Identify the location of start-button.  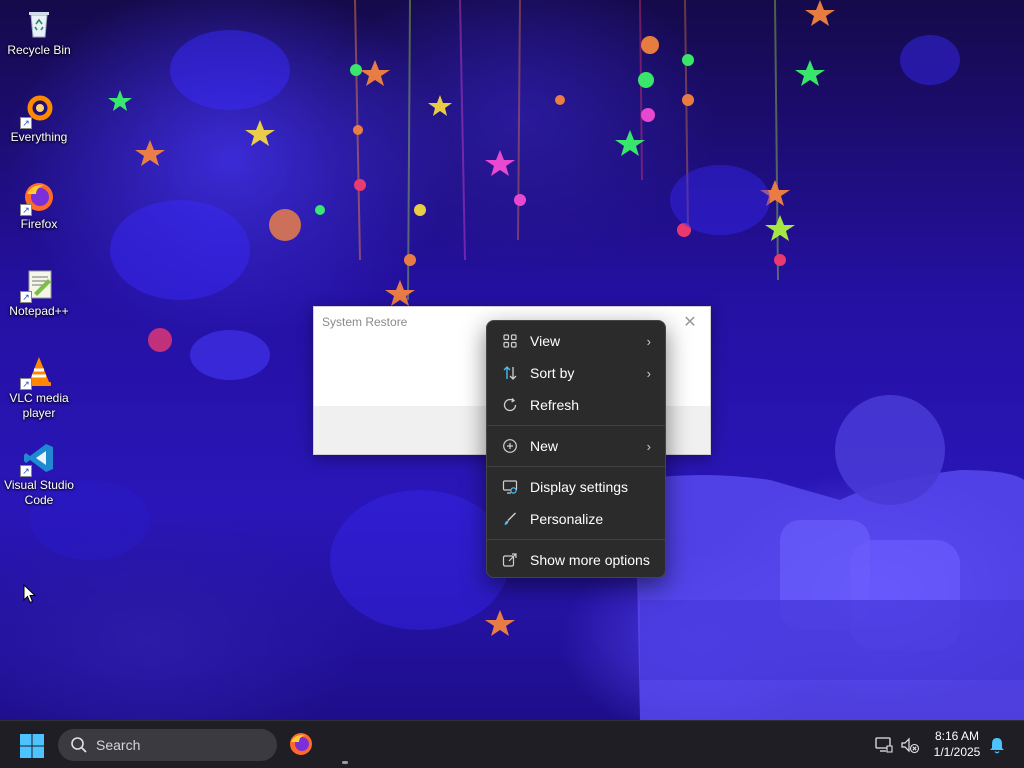
(32, 746).